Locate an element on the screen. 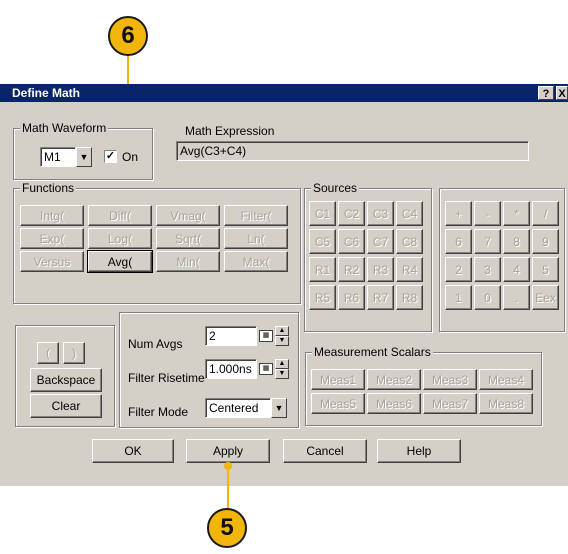 This screenshot has width=568, height=554. sources-label: Sources is located at coordinates (335, 188).